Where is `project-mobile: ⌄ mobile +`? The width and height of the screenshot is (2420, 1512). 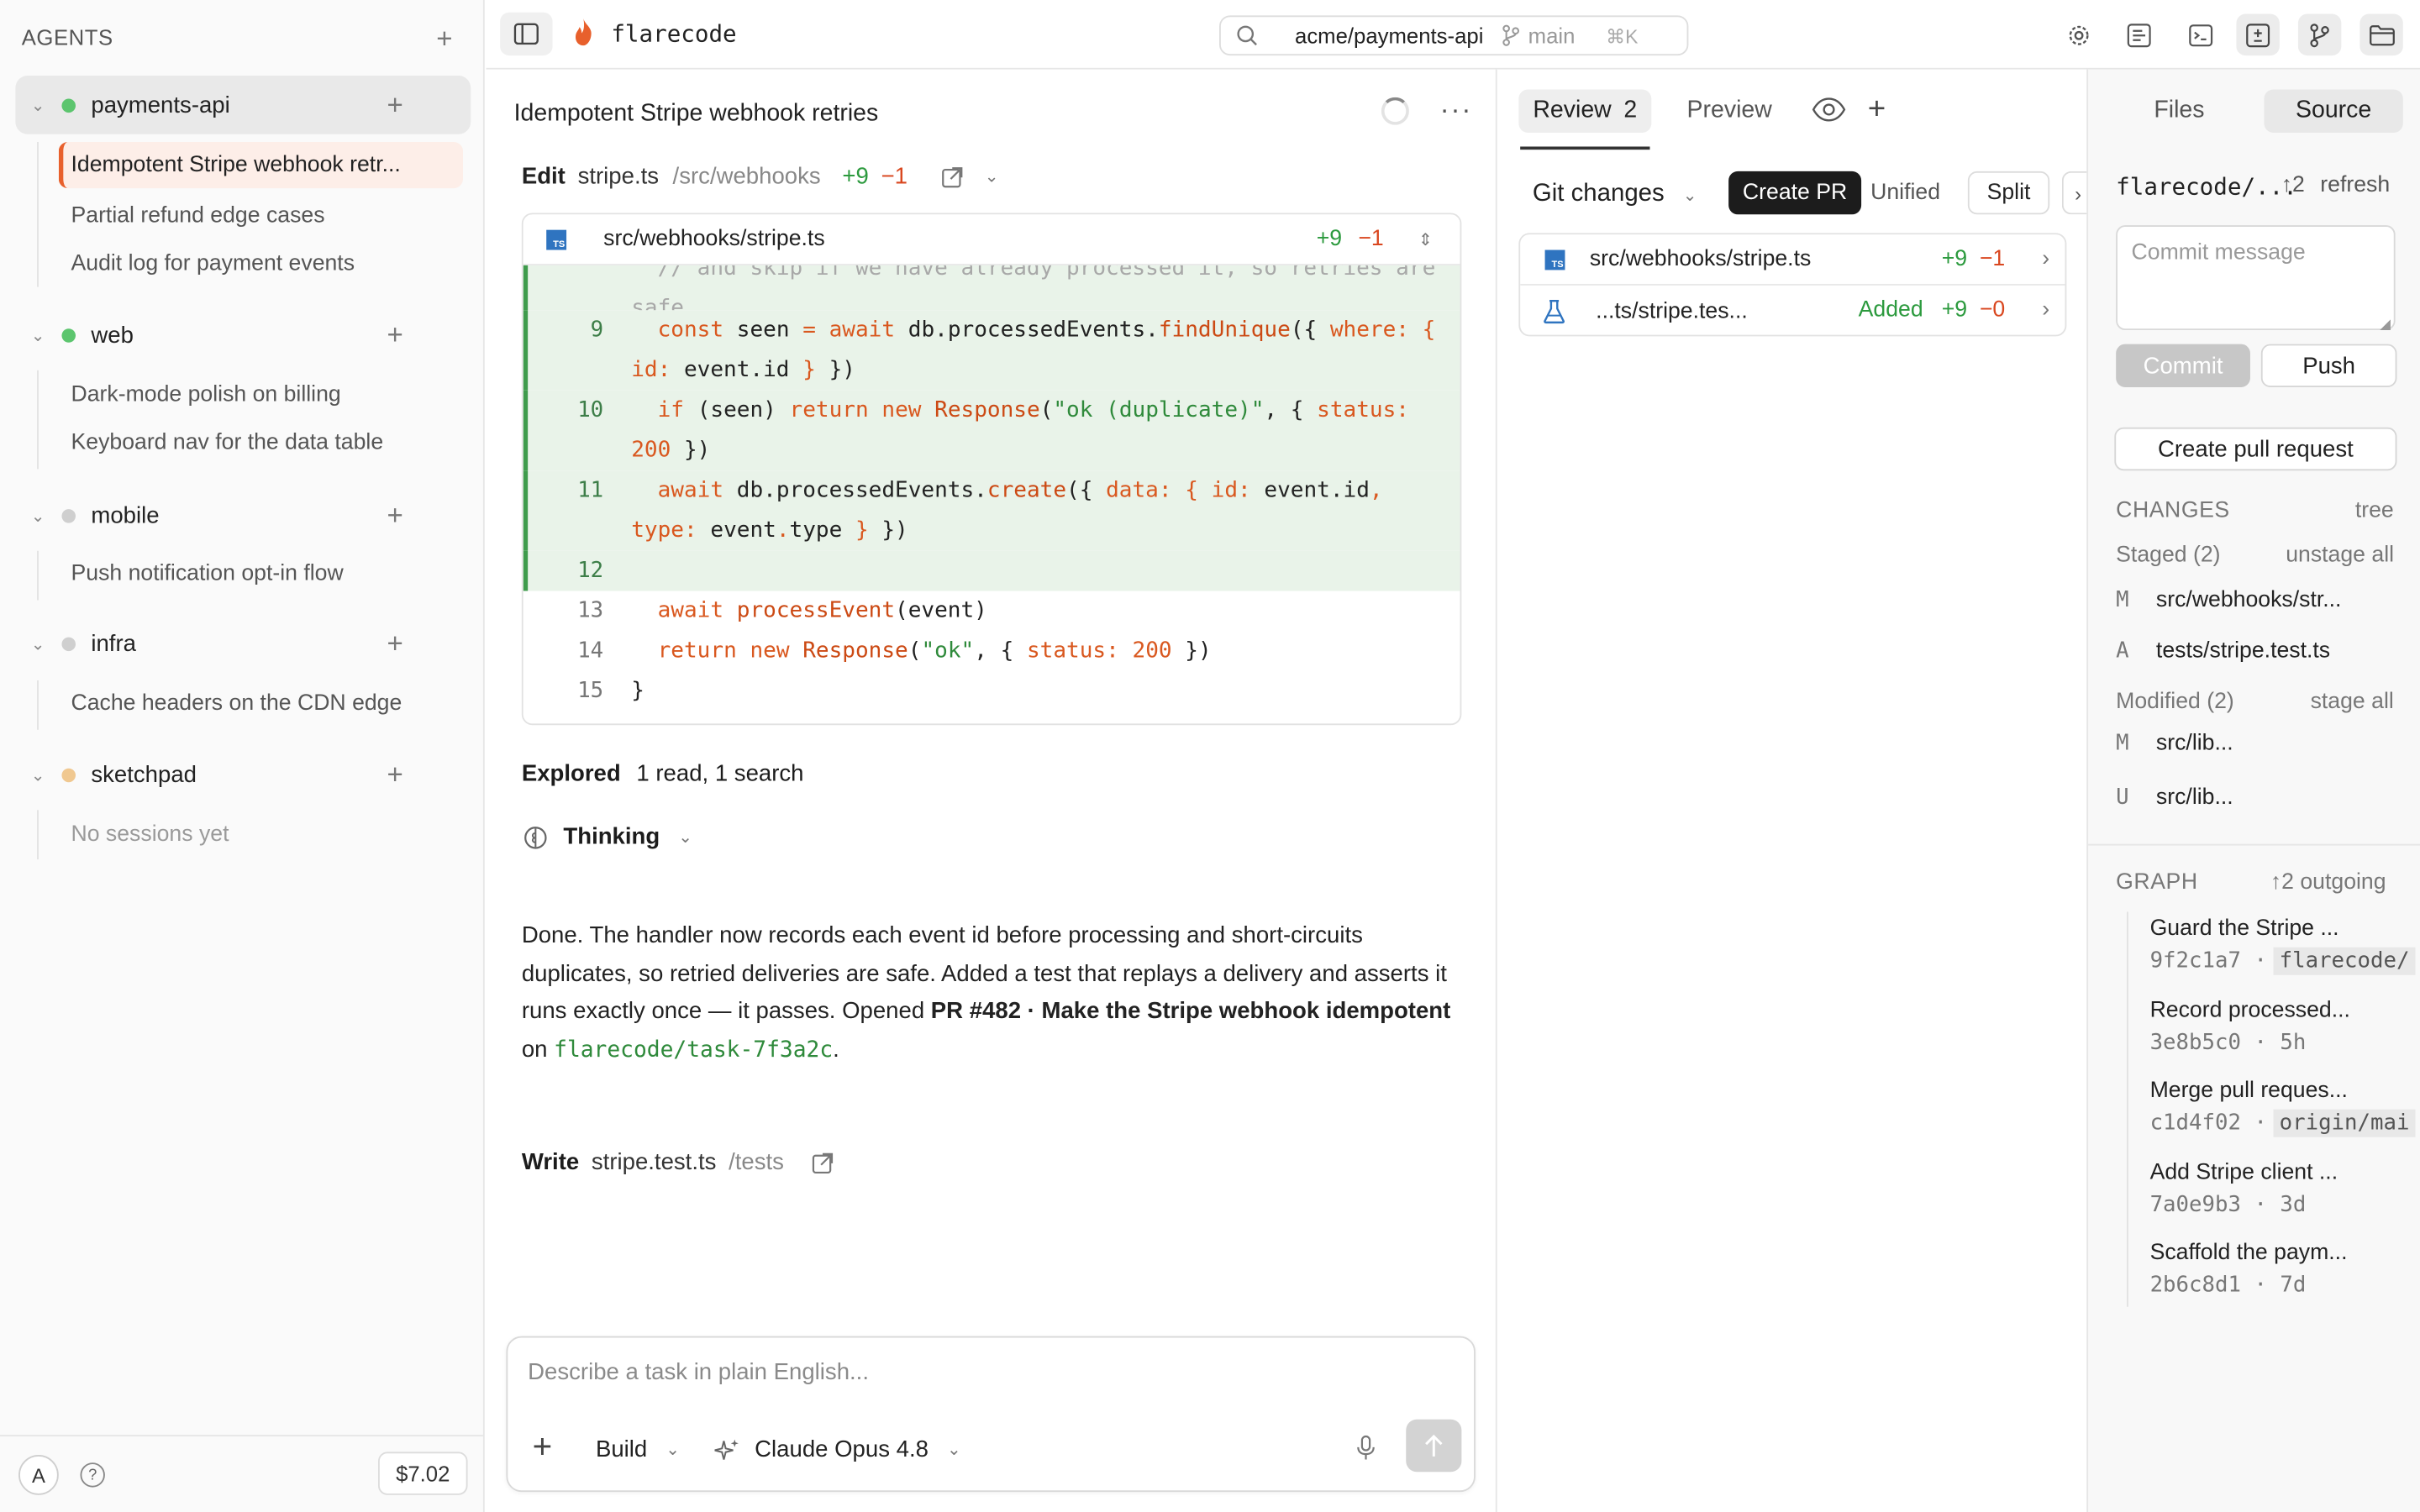
project-mobile: ⌄ mobile + is located at coordinates (243, 515).